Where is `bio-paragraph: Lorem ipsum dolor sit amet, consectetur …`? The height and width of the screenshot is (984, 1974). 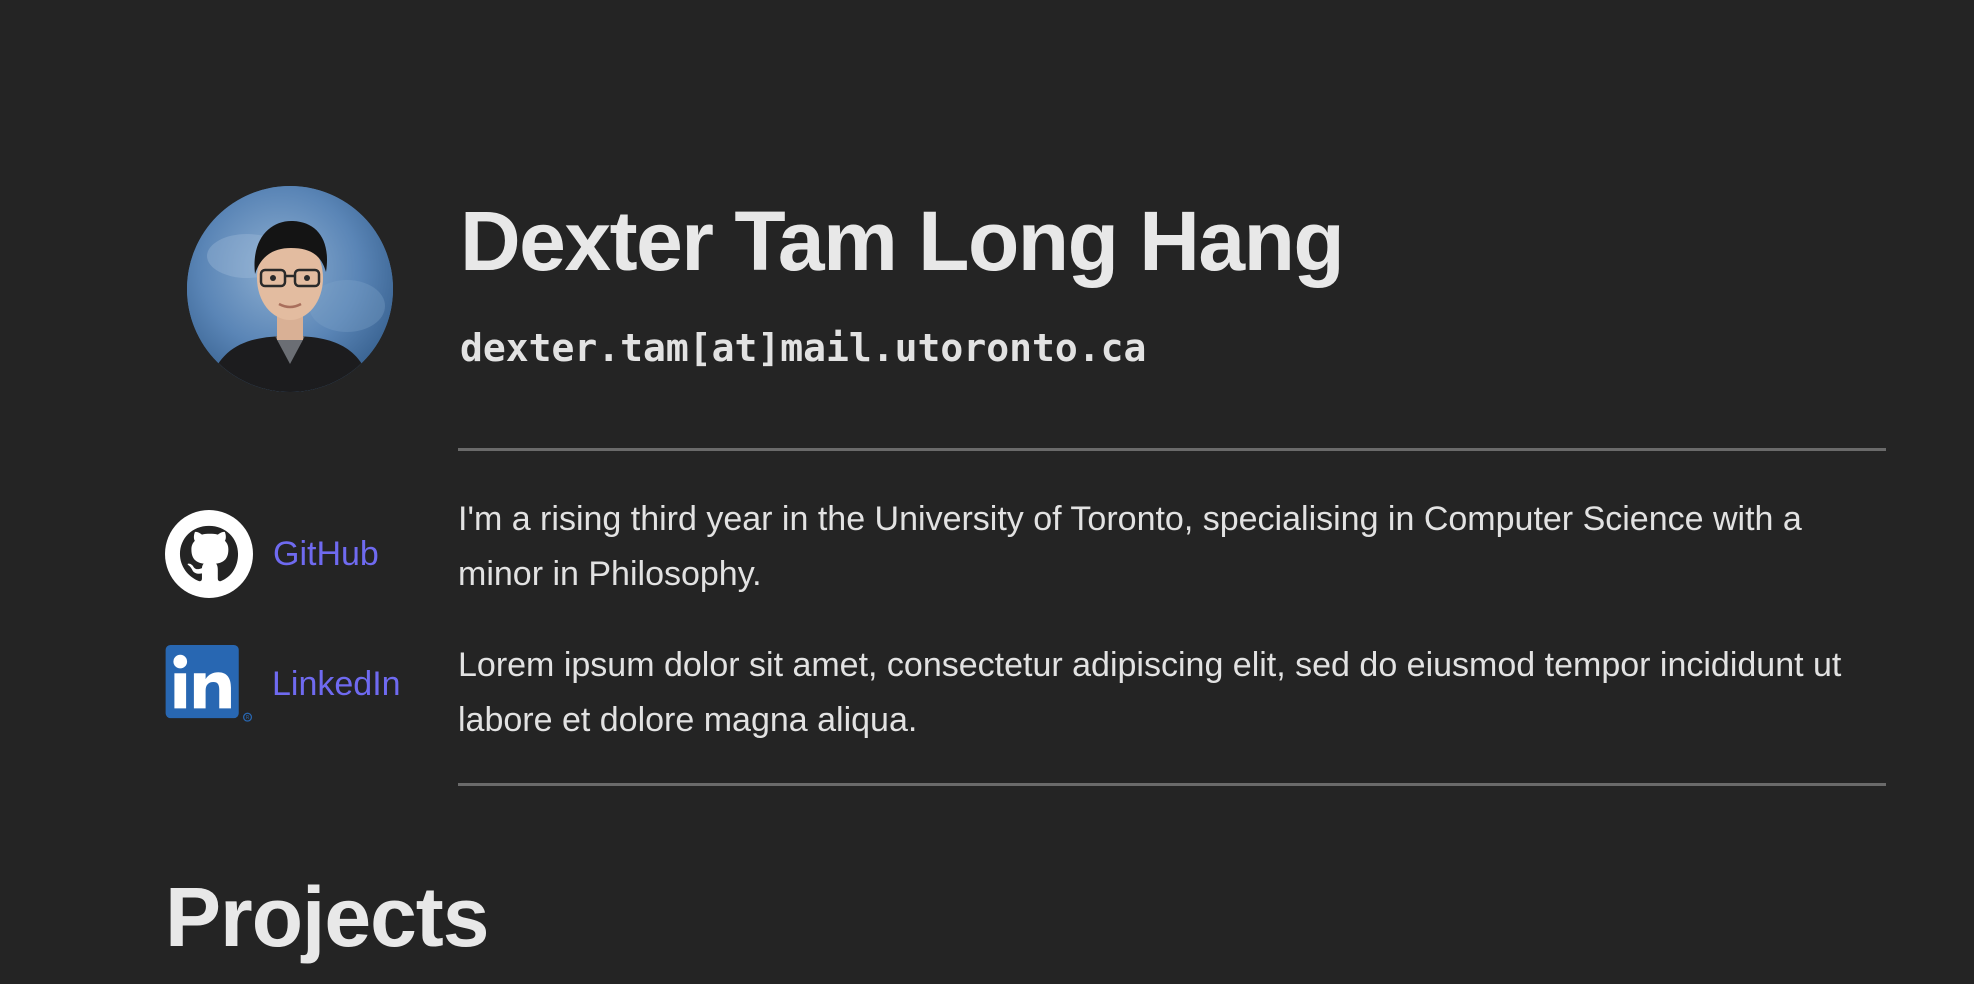 bio-paragraph: Lorem ipsum dolor sit amet, consectetur … is located at coordinates (1150, 692).